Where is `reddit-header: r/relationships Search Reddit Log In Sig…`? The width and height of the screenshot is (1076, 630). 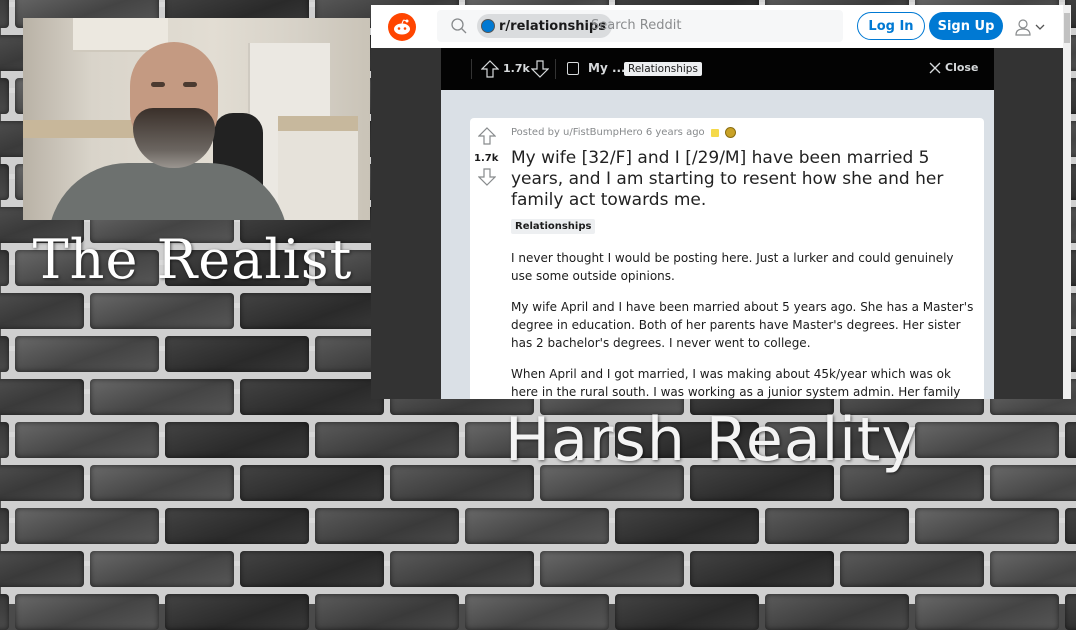
reddit-header: r/relationships Search Reddit Log In Sig… is located at coordinates (717, 26).